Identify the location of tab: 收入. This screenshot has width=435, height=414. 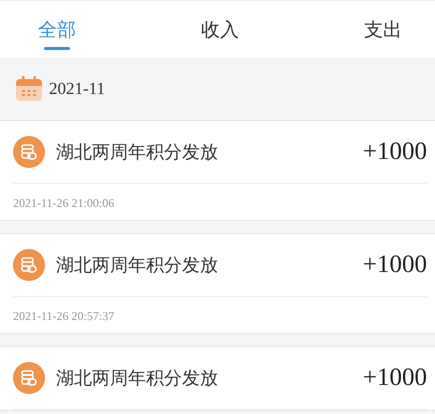
(220, 29).